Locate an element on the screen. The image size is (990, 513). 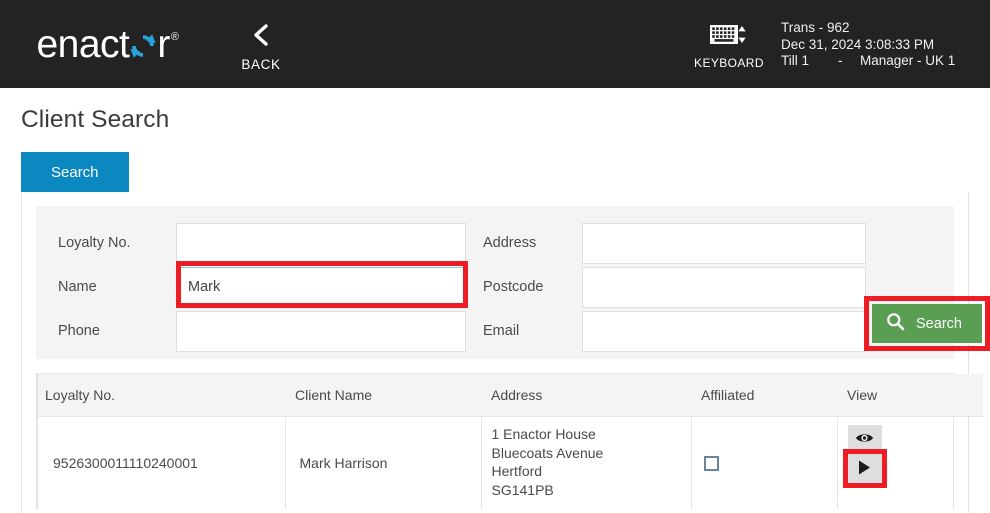
column-header-view: View is located at coordinates (910, 395).